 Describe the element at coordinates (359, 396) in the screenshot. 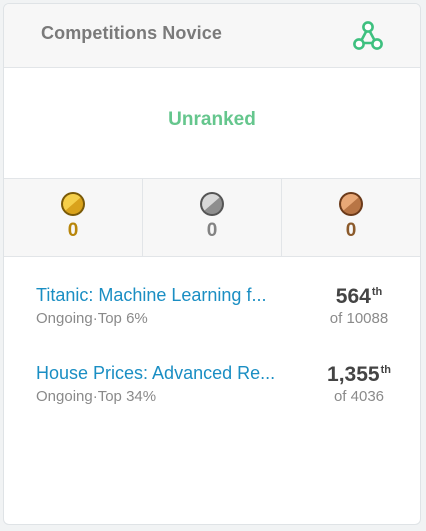

I see `rank-total: of 4036` at that location.